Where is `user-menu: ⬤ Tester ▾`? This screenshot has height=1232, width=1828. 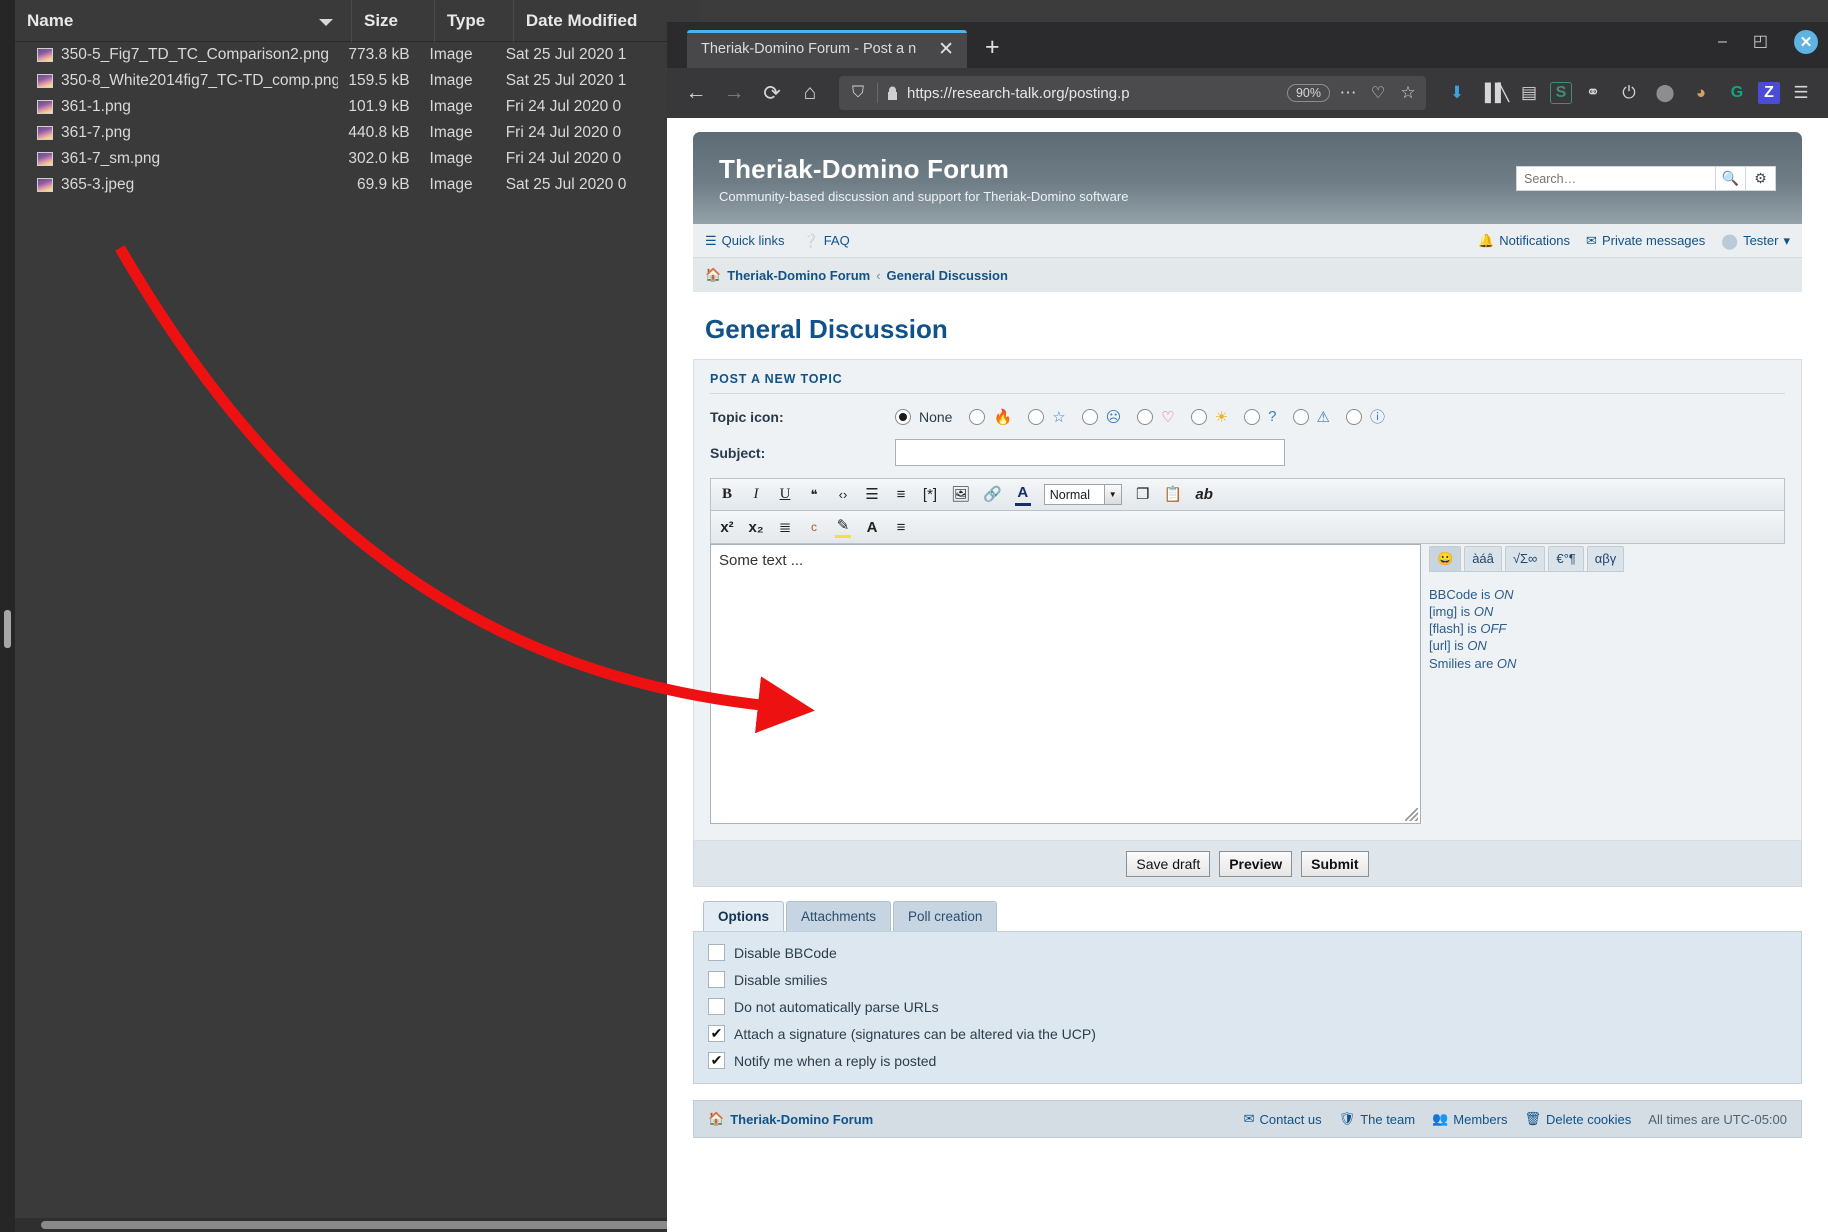 user-menu: ⬤ Tester ▾ is located at coordinates (1755, 241).